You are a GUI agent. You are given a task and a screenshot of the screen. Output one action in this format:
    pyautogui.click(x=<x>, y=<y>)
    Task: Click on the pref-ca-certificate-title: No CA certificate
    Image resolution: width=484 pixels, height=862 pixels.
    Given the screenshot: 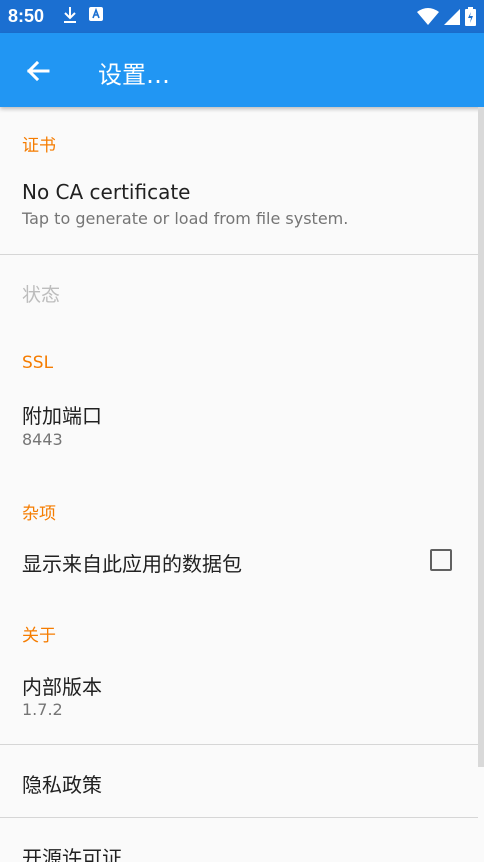 What is the action you would take?
    pyautogui.click(x=106, y=192)
    